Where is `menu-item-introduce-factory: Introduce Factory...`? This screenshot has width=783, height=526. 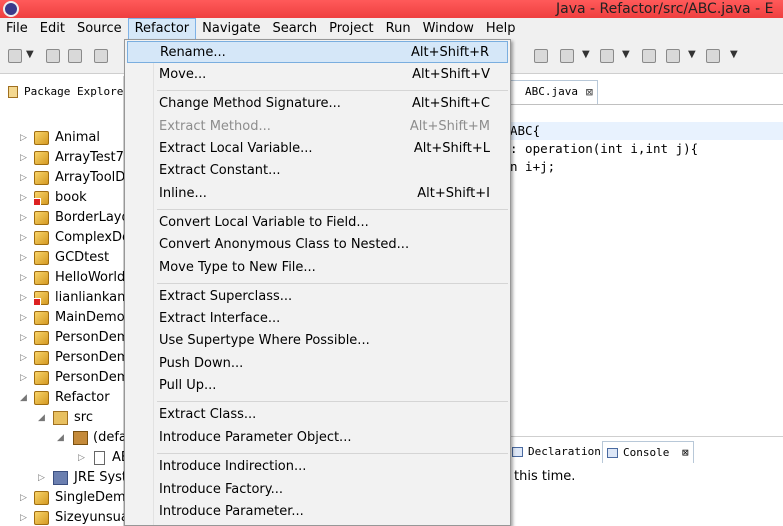 menu-item-introduce-factory: Introduce Factory... is located at coordinates (317, 490).